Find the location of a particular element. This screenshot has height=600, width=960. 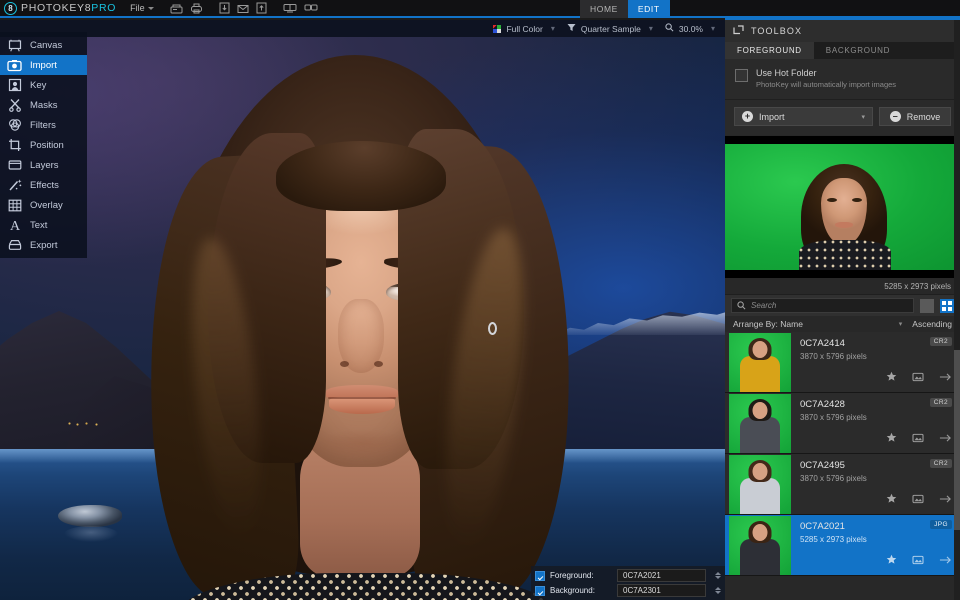

minus-icon: – is located at coordinates (895, 116).